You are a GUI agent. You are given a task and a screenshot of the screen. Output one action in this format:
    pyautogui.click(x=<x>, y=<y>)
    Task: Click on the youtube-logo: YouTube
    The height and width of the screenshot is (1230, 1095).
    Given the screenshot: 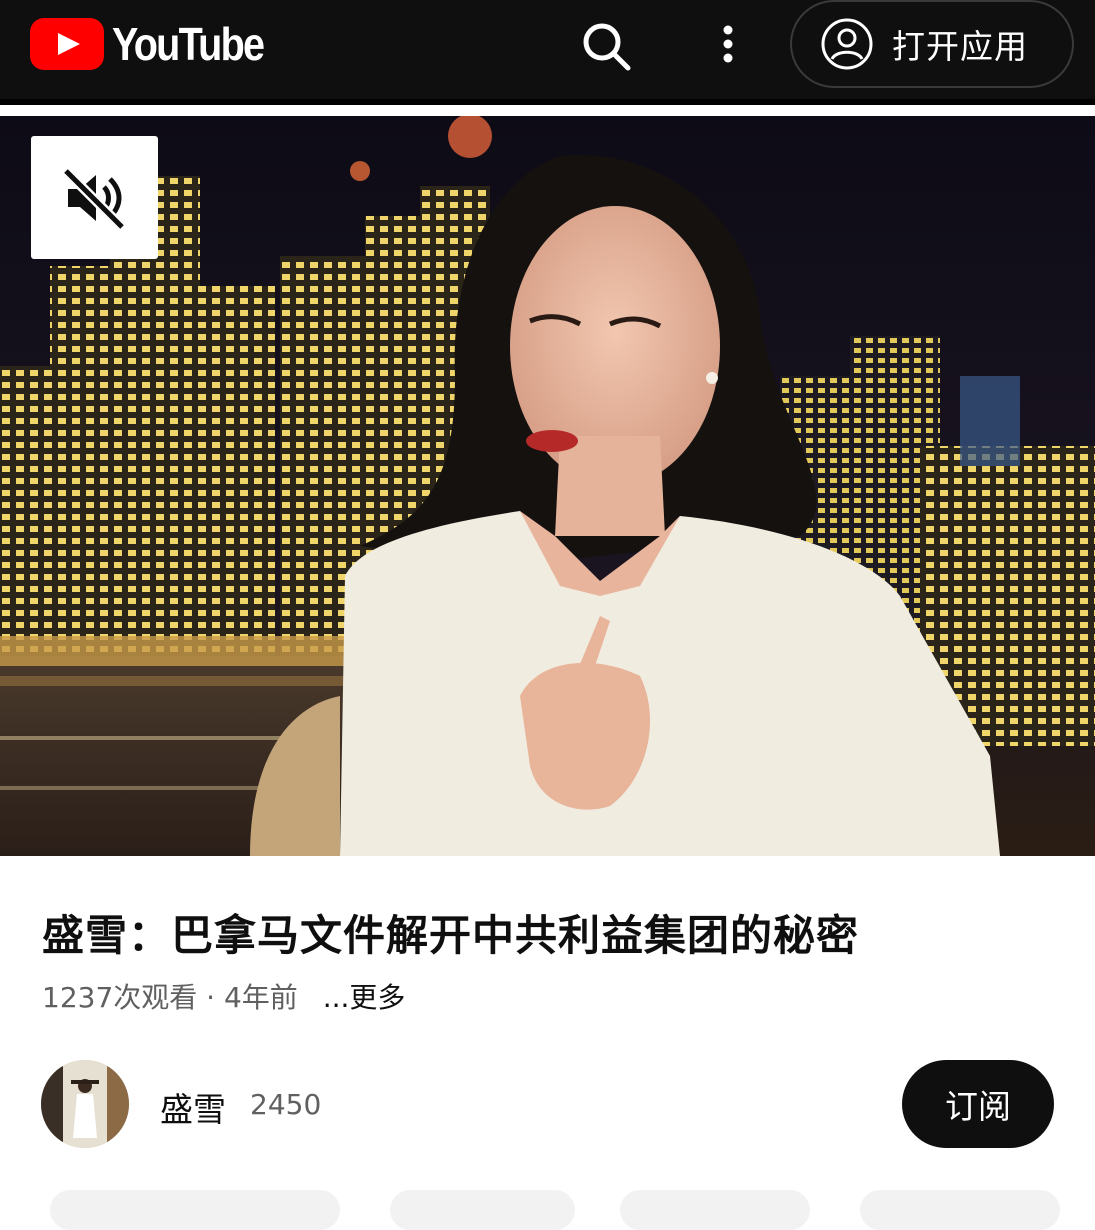 What is the action you would take?
    pyautogui.click(x=159, y=44)
    